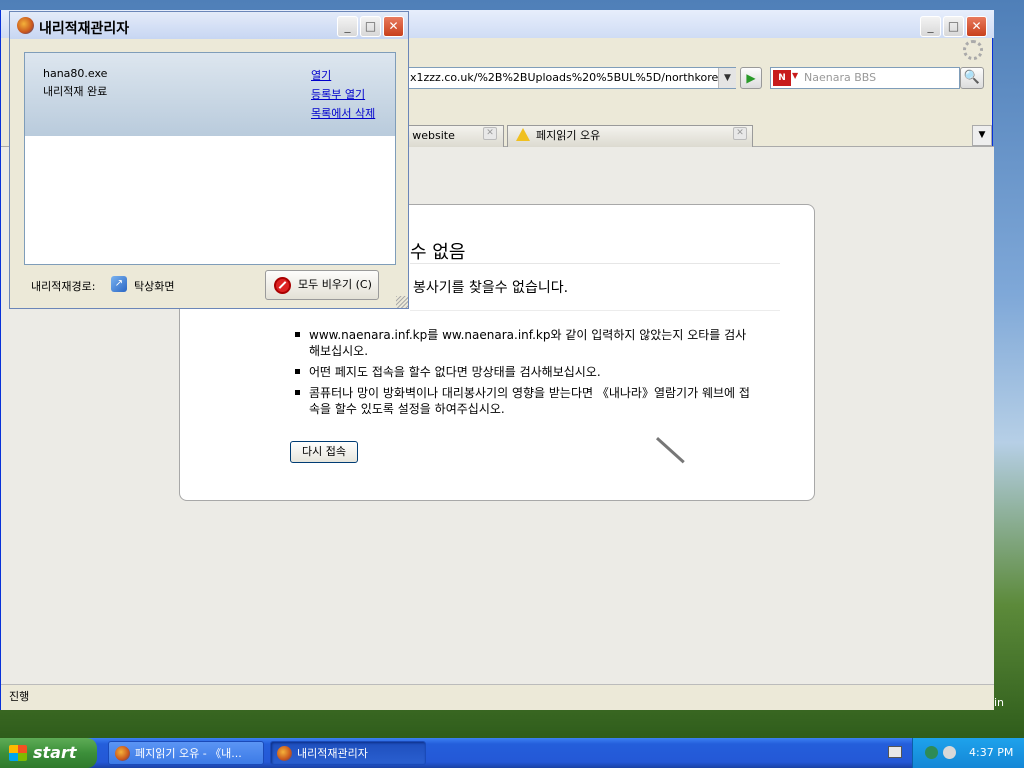  I want to click on clear-all-button: 모두 비우기 (C), so click(322, 285).